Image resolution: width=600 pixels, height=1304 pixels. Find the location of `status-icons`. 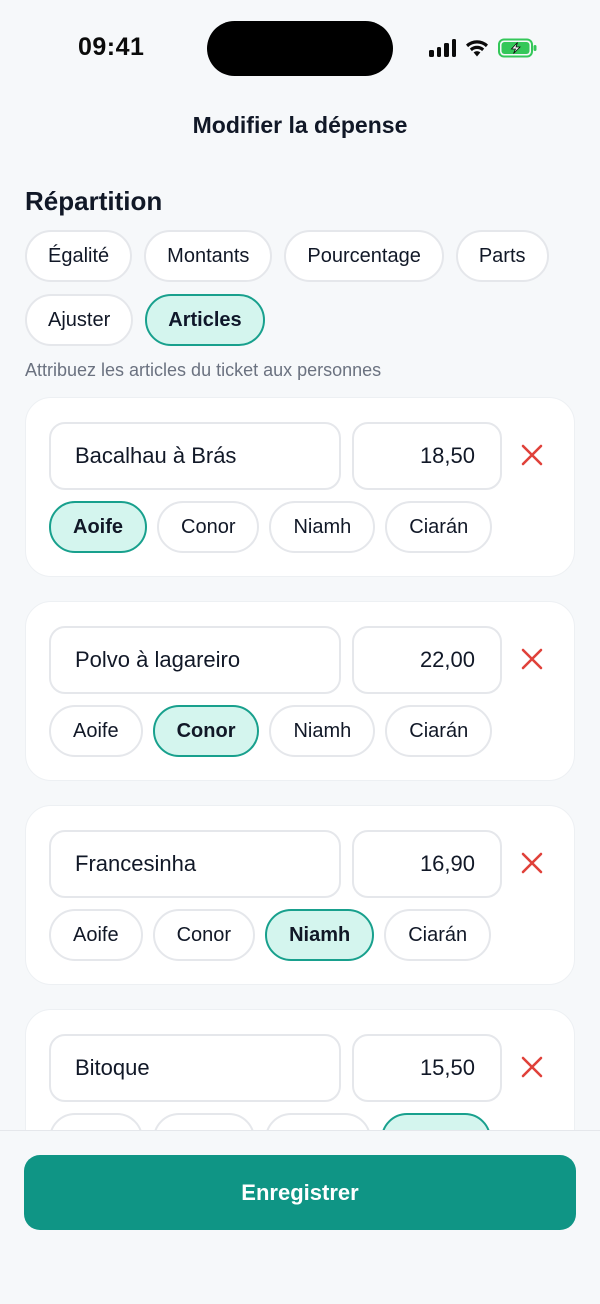

status-icons is located at coordinates (483, 48).